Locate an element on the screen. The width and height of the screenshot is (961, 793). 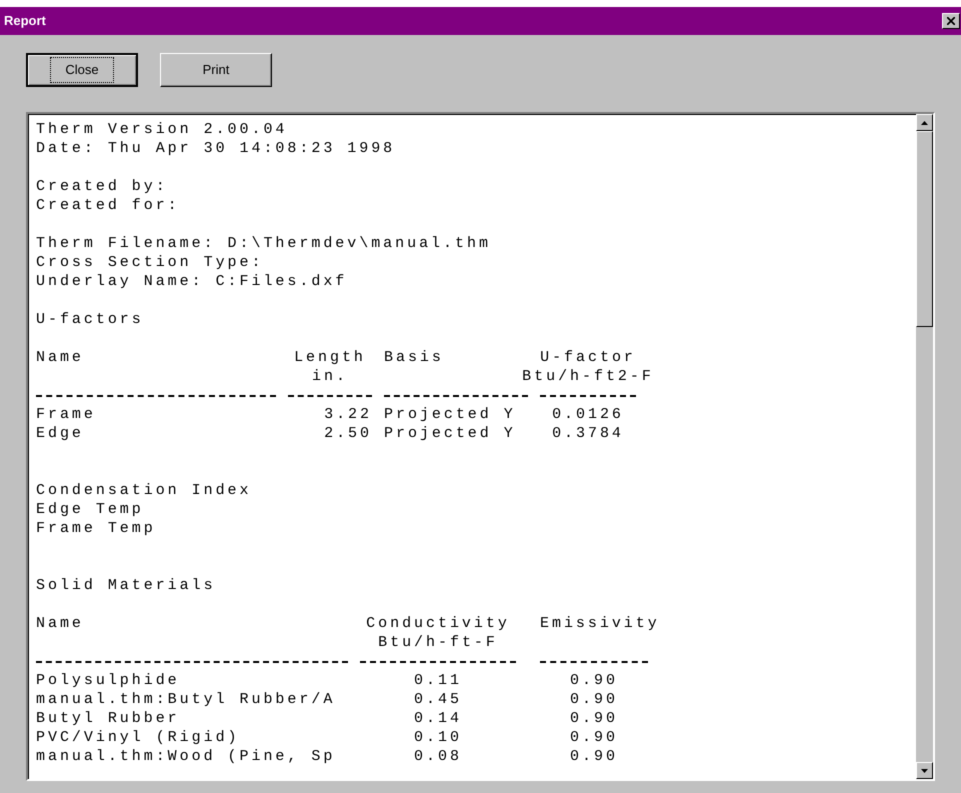
table-cell-text: 0.08 is located at coordinates (438, 756).